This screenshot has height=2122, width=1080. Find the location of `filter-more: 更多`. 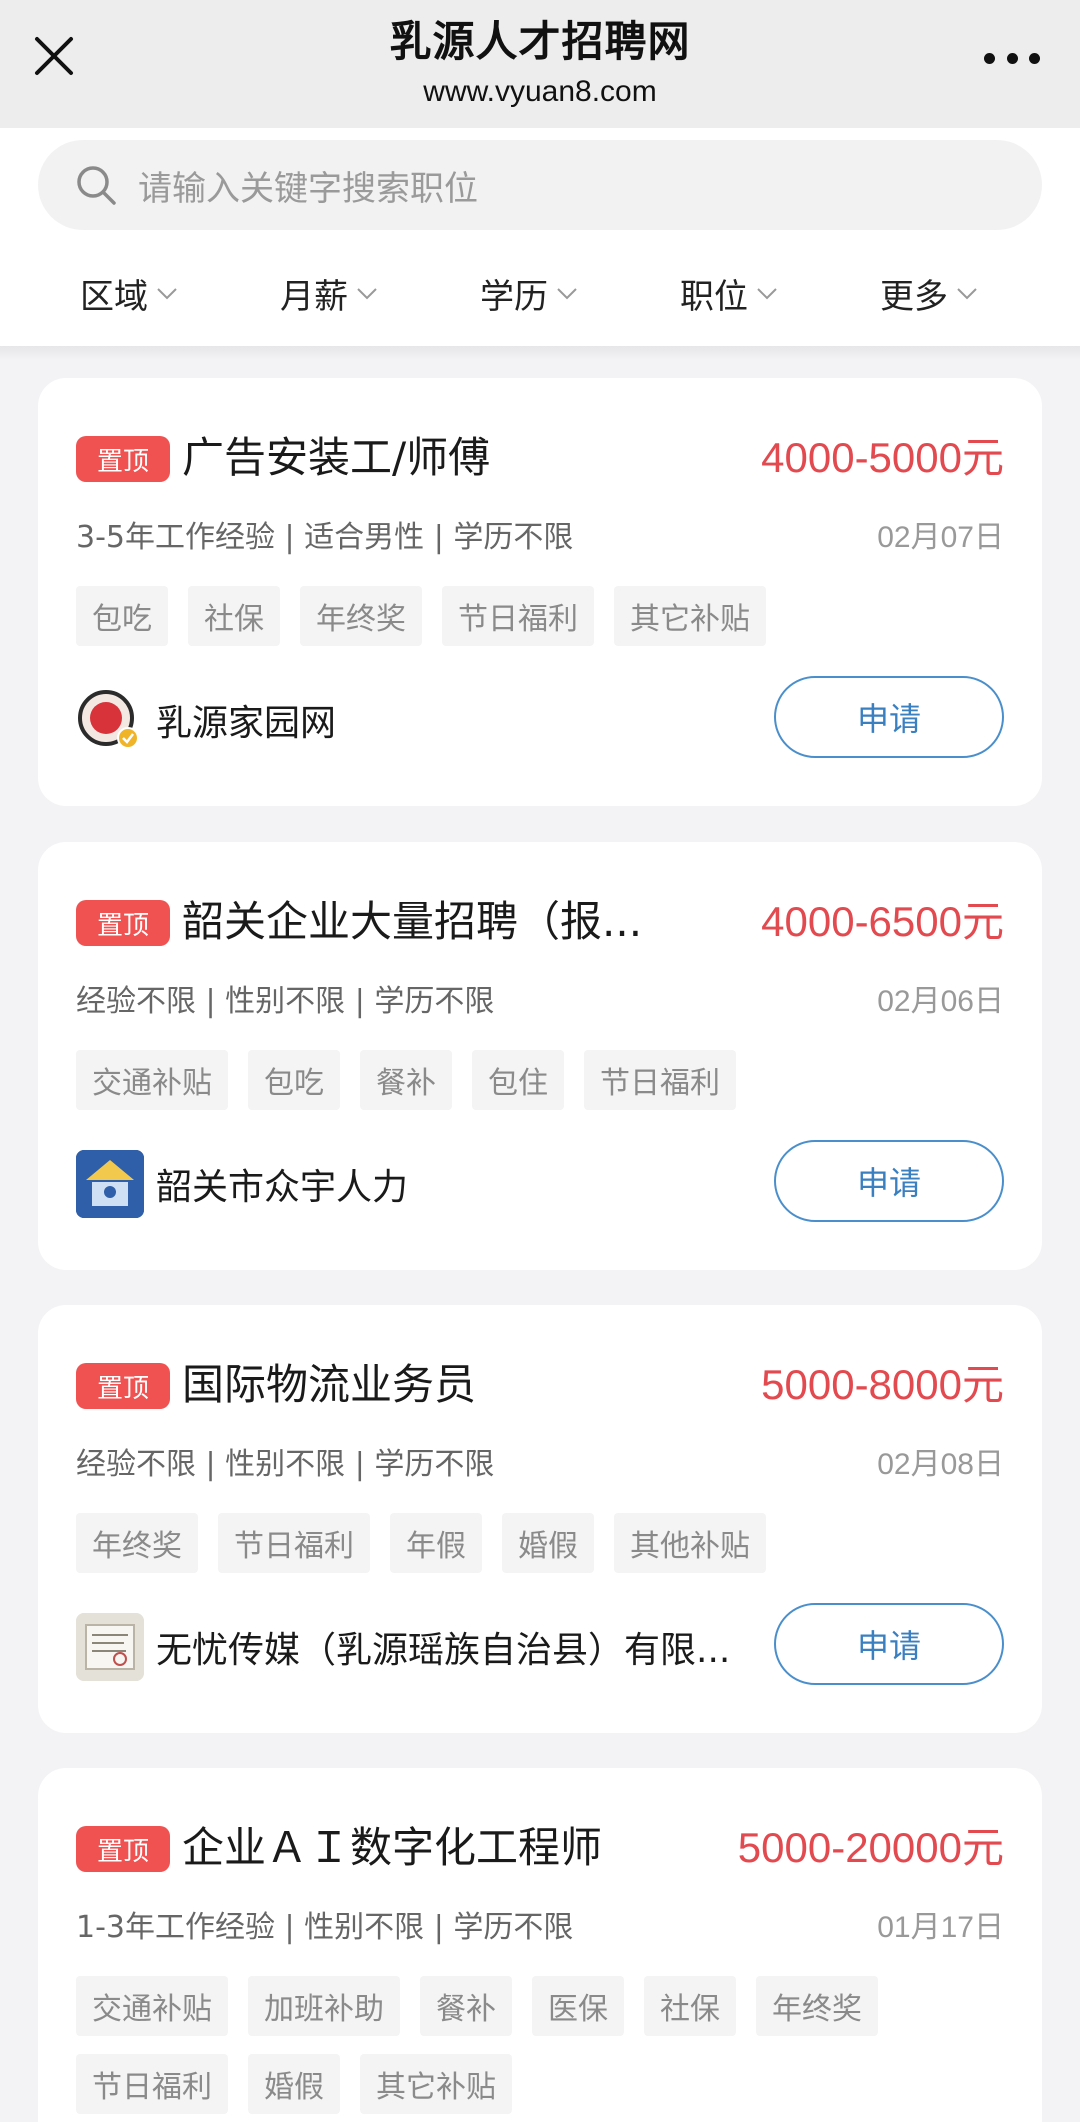

filter-more: 更多 is located at coordinates (930, 293).